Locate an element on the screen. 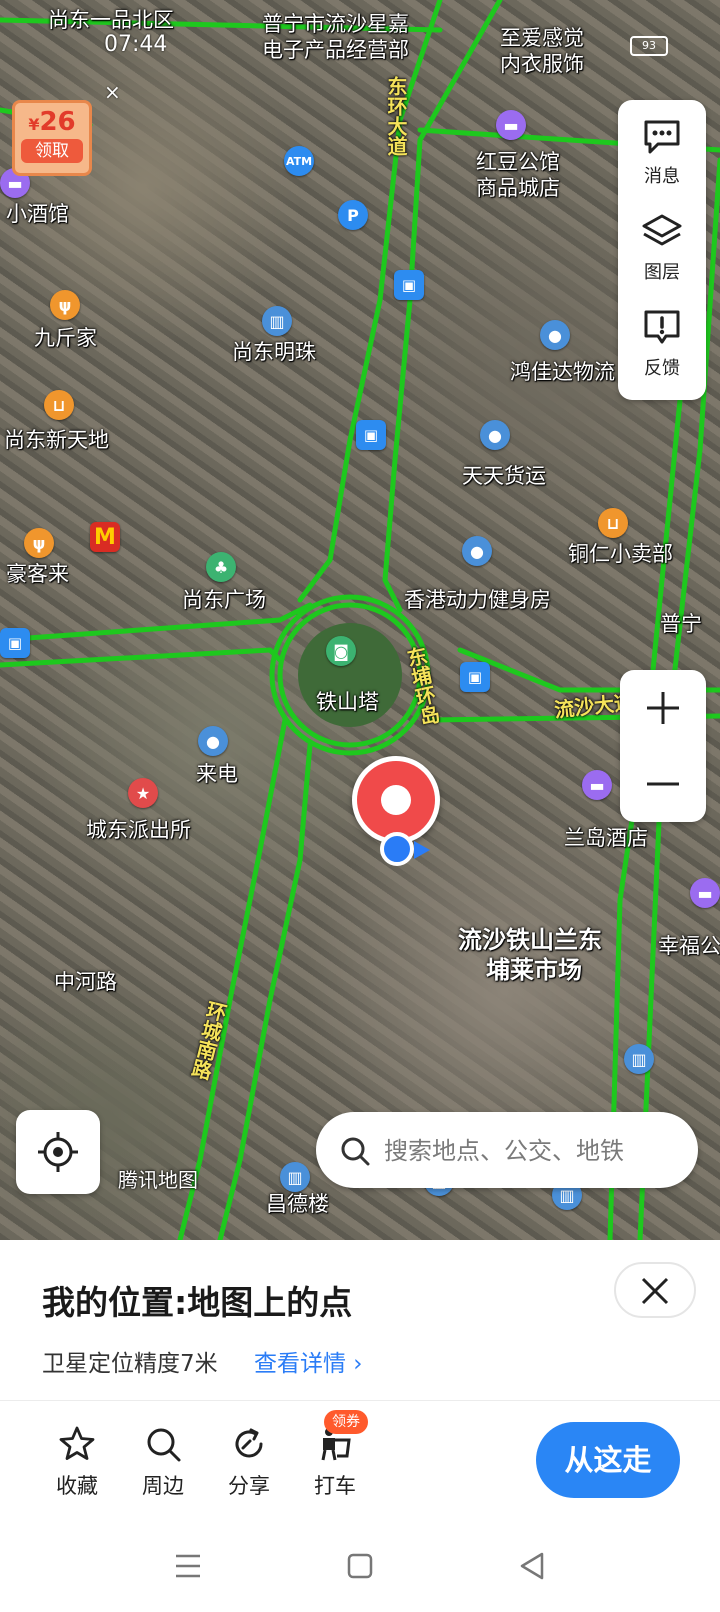 Image resolution: width=720 pixels, height=1612 pixels. place-label: 昌德楼 is located at coordinates (297, 1204).